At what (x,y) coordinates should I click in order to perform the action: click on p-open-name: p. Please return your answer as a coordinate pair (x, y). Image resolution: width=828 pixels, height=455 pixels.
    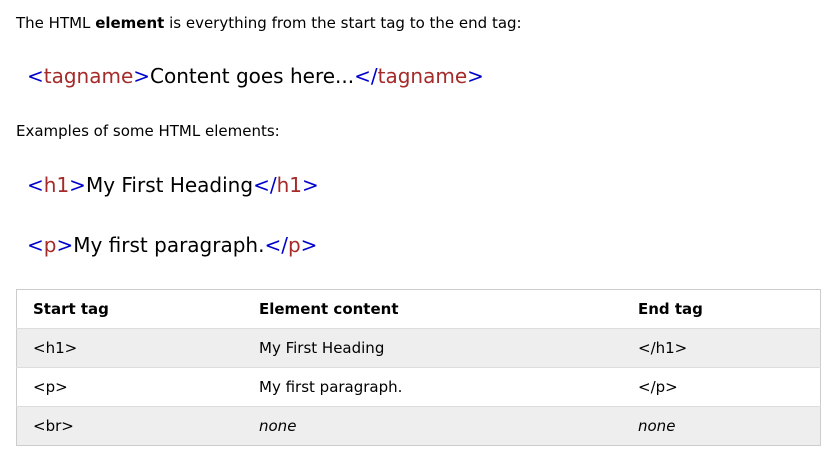
    Looking at the image, I should click on (50, 245).